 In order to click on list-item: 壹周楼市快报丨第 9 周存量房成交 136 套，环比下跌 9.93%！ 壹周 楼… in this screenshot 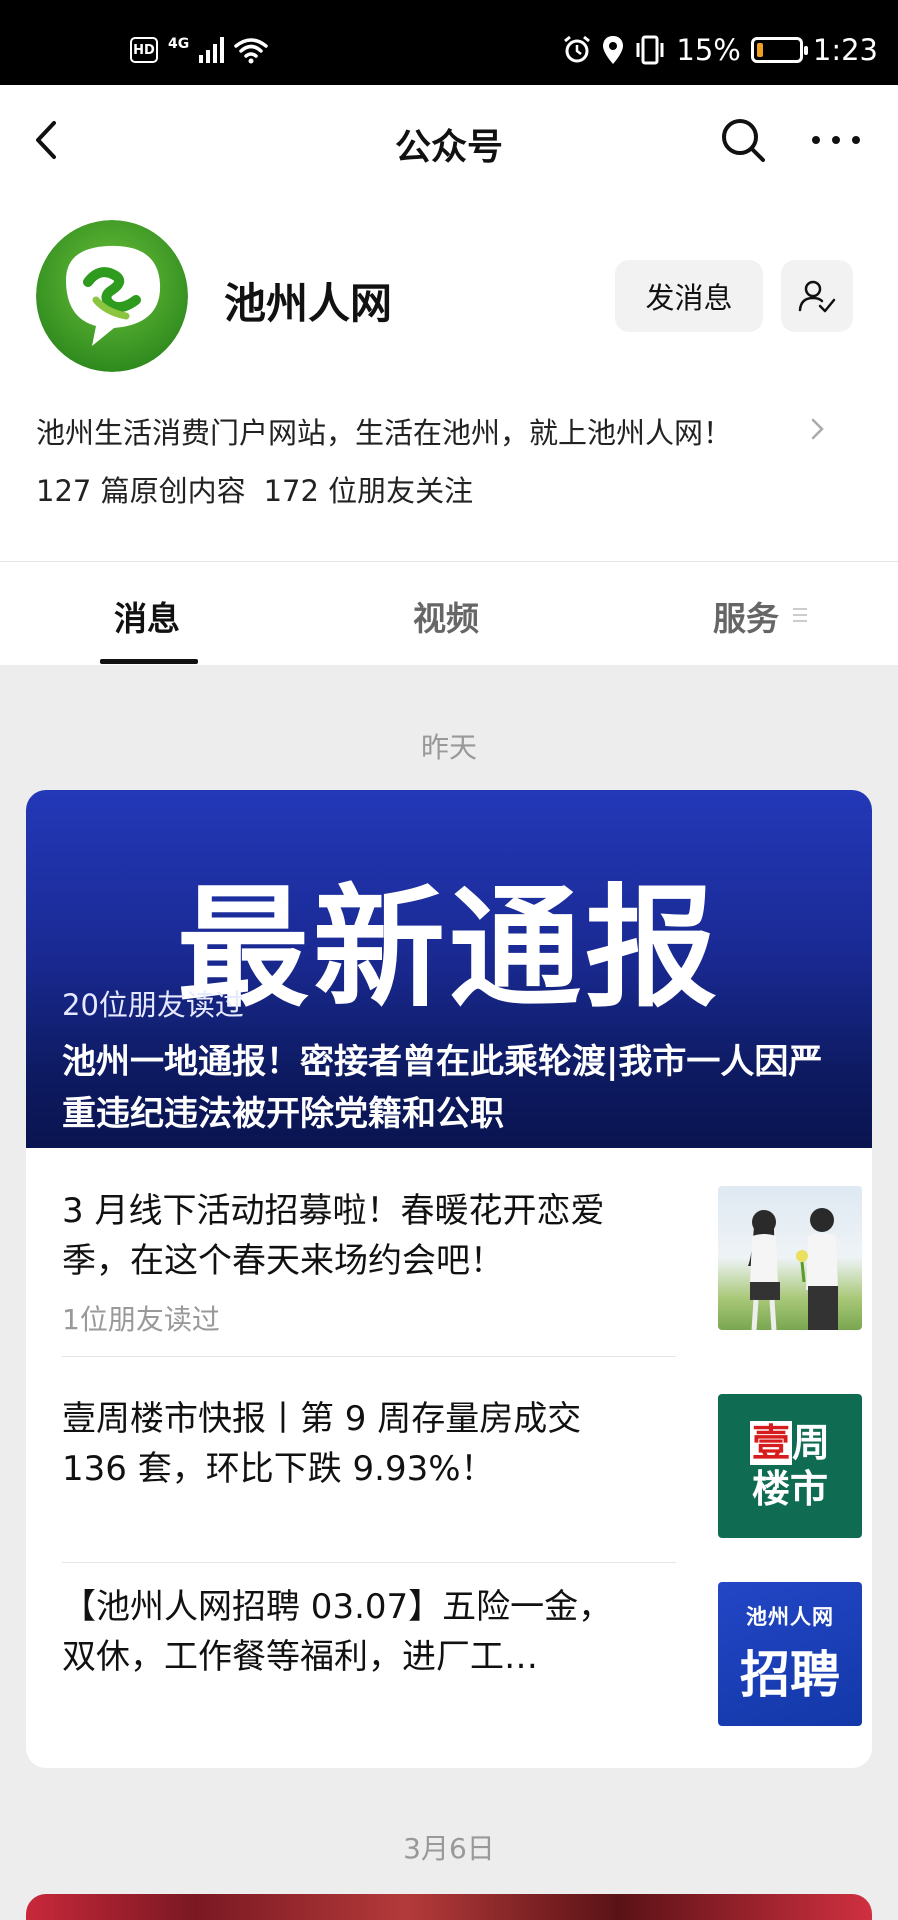, I will do `click(462, 1469)`.